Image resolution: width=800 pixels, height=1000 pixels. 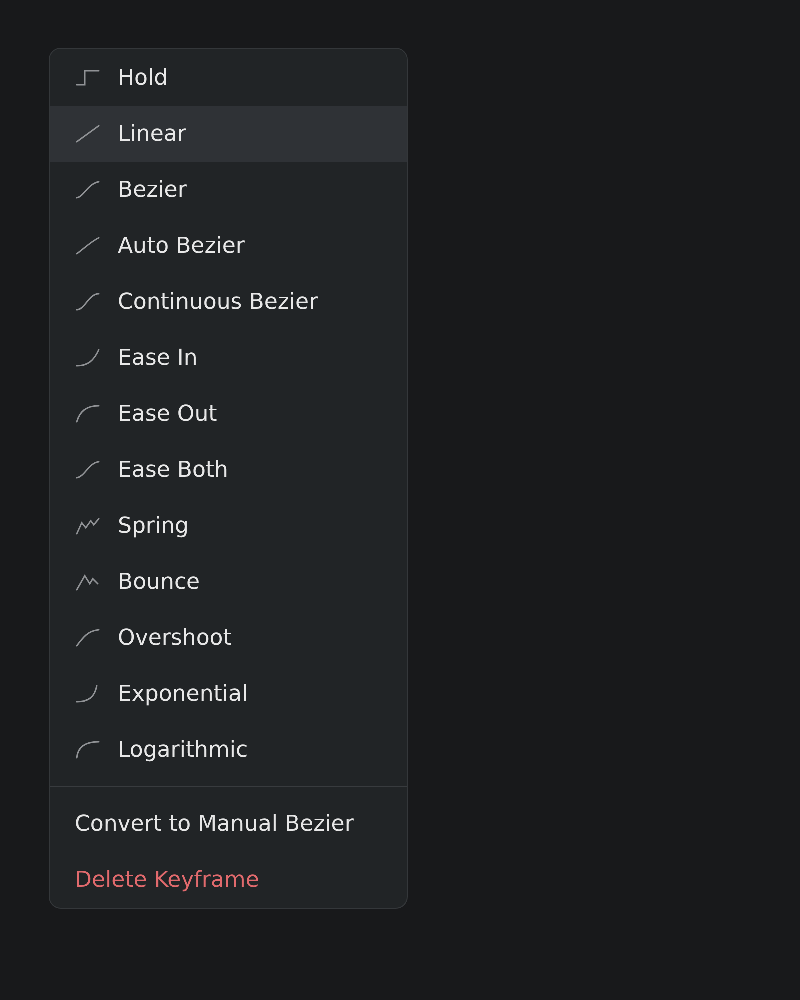 I want to click on menu-item: Linear, so click(x=228, y=134).